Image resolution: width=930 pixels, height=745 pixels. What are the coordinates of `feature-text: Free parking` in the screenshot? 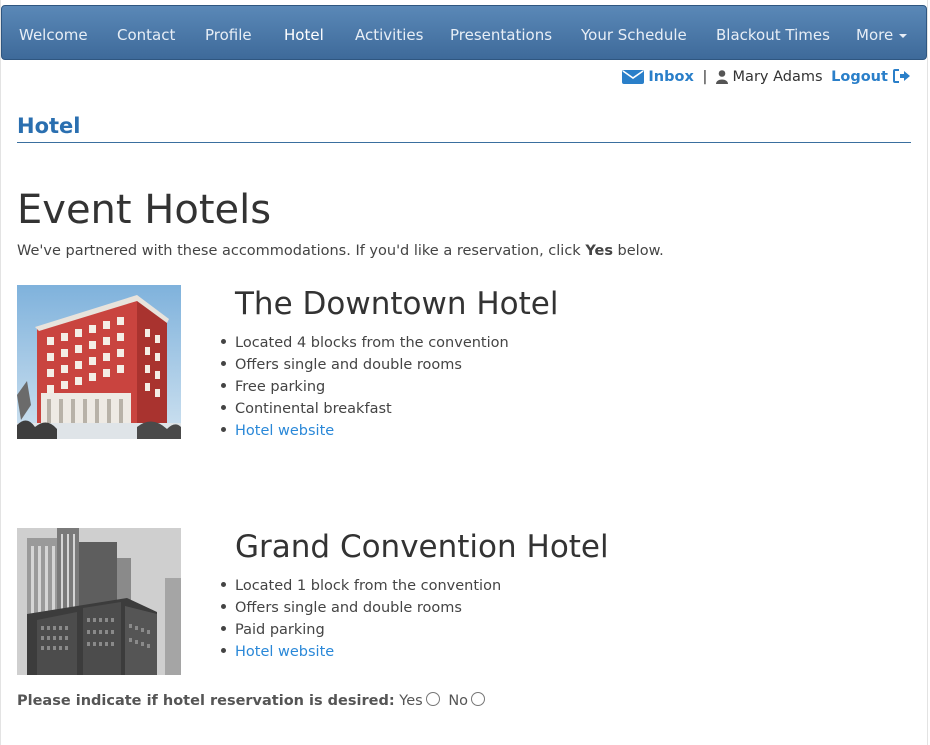 It's located at (280, 387).